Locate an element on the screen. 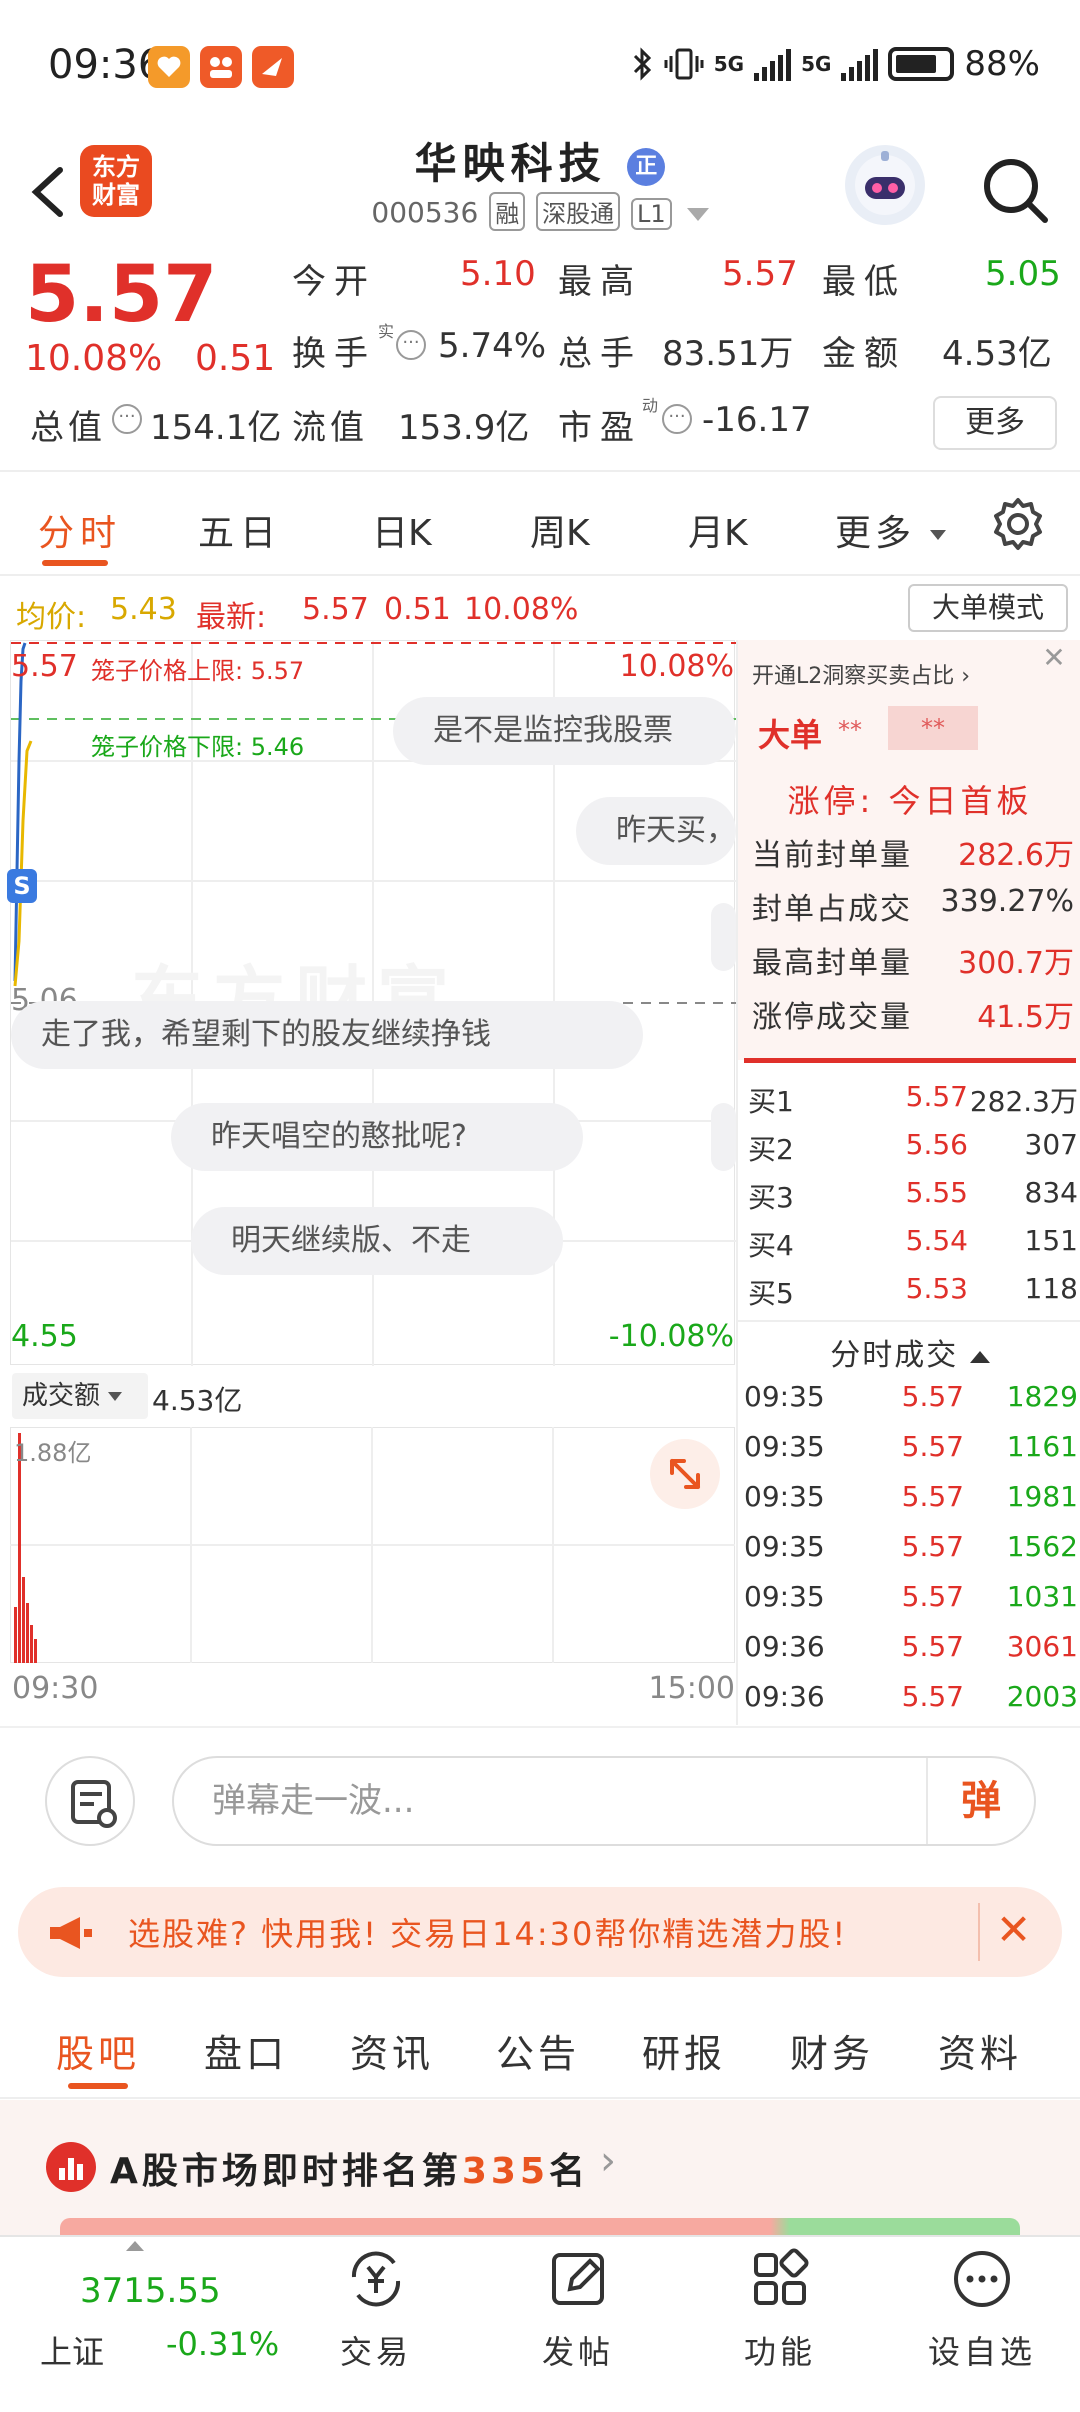 The image size is (1080, 2412). chart-settings-button is located at coordinates (1018, 526).